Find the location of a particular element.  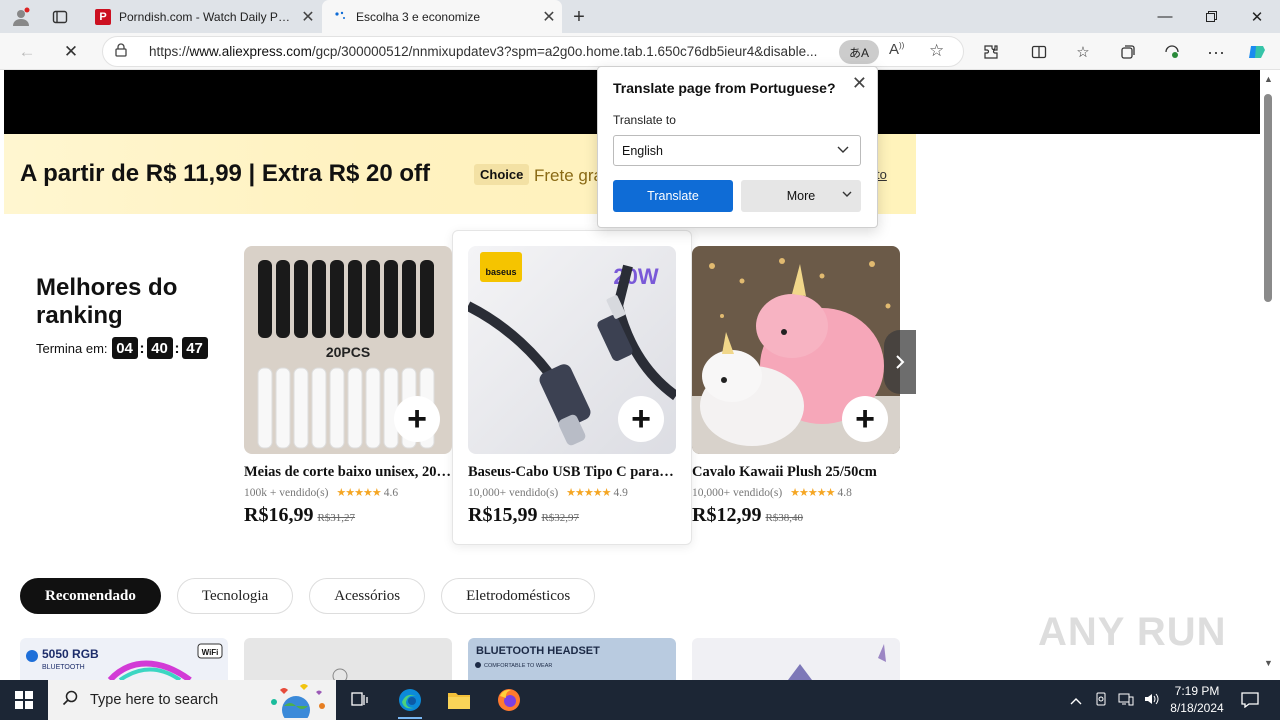

anyrun-watermark: ANY RUN is located at coordinates (1132, 632).